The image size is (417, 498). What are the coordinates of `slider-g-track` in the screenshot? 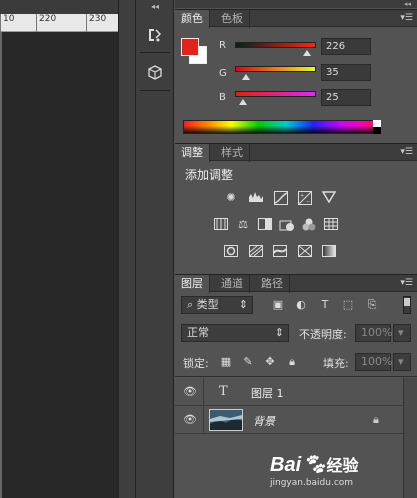 It's located at (275, 69).